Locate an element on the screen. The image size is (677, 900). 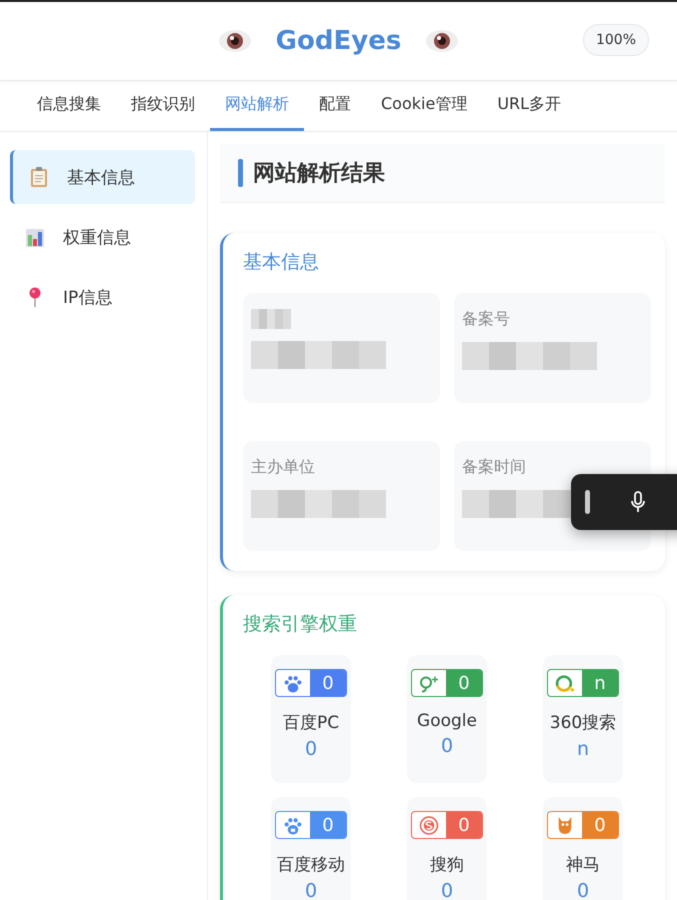
bar-chart-icon is located at coordinates (35, 237).